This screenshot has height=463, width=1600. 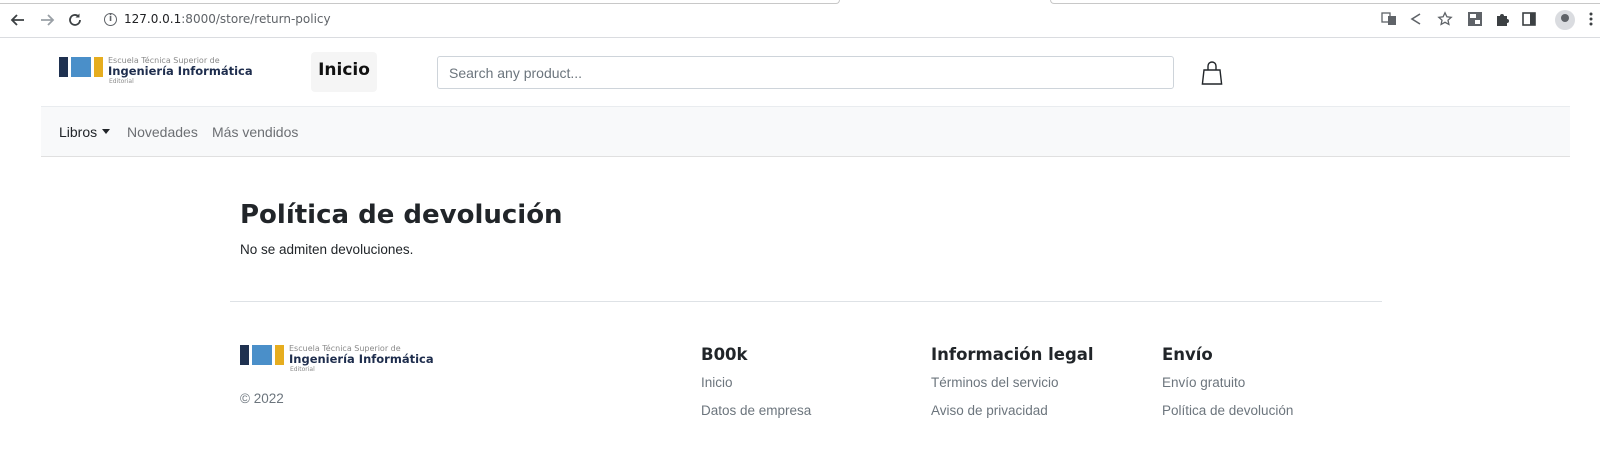 I want to click on side-panel-icon, so click(x=1529, y=19).